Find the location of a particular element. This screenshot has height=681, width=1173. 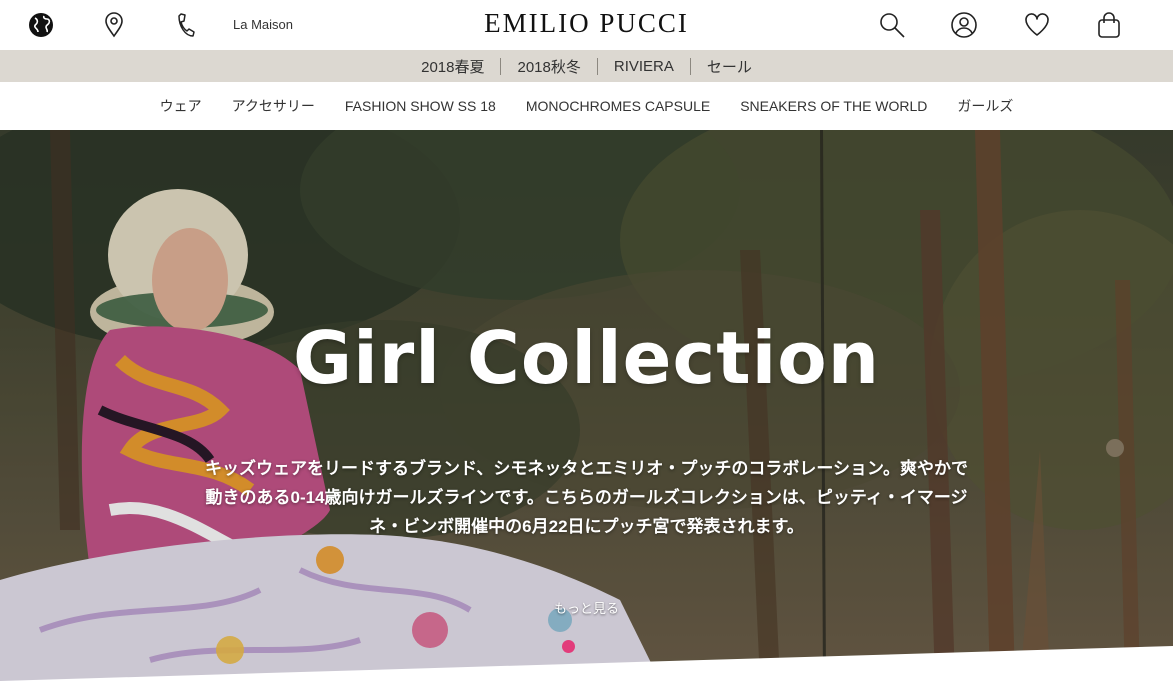

category-item-monochromes: MONOCHROMES CAPSULE is located at coordinates (618, 106).